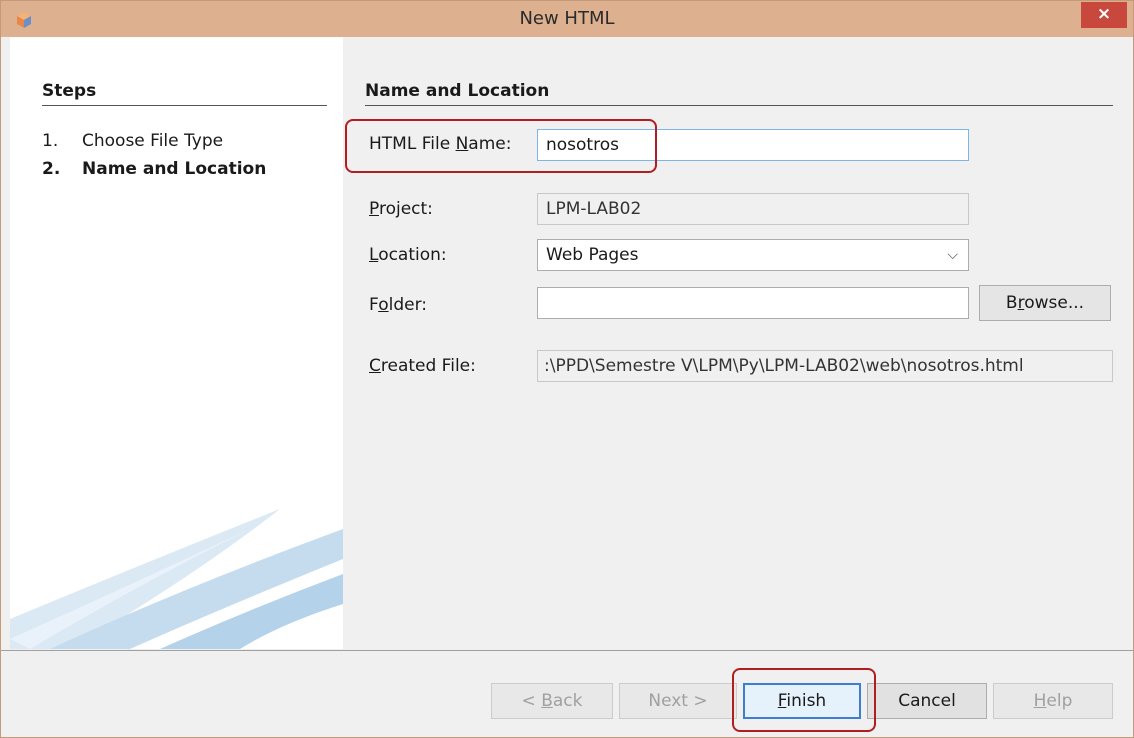  I want to click on close-icon: ×, so click(1104, 14).